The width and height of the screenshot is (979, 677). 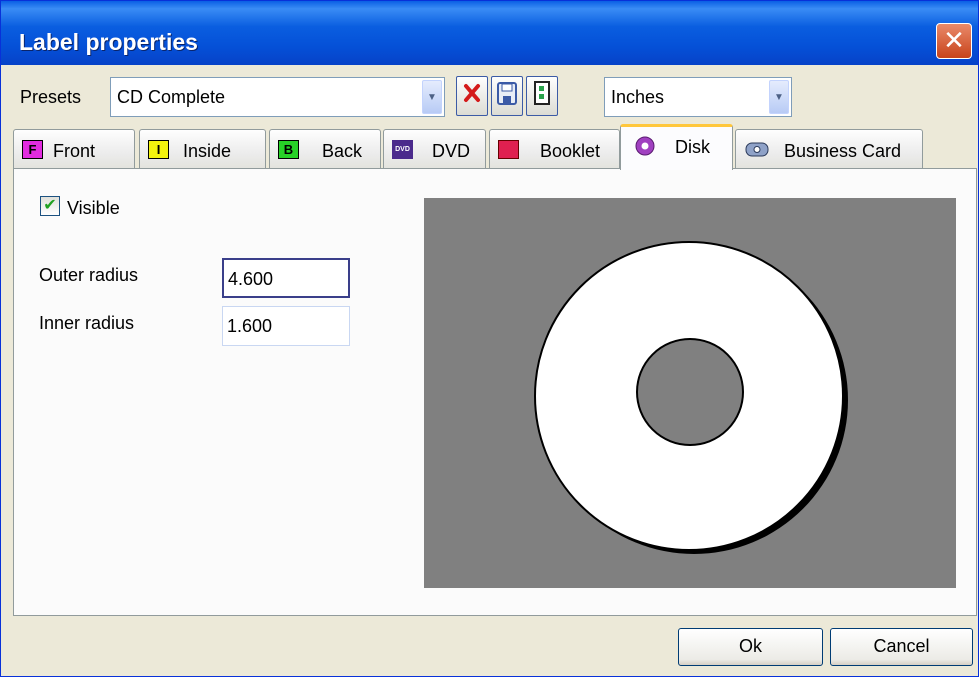 I want to click on close-button: ✕, so click(x=954, y=41).